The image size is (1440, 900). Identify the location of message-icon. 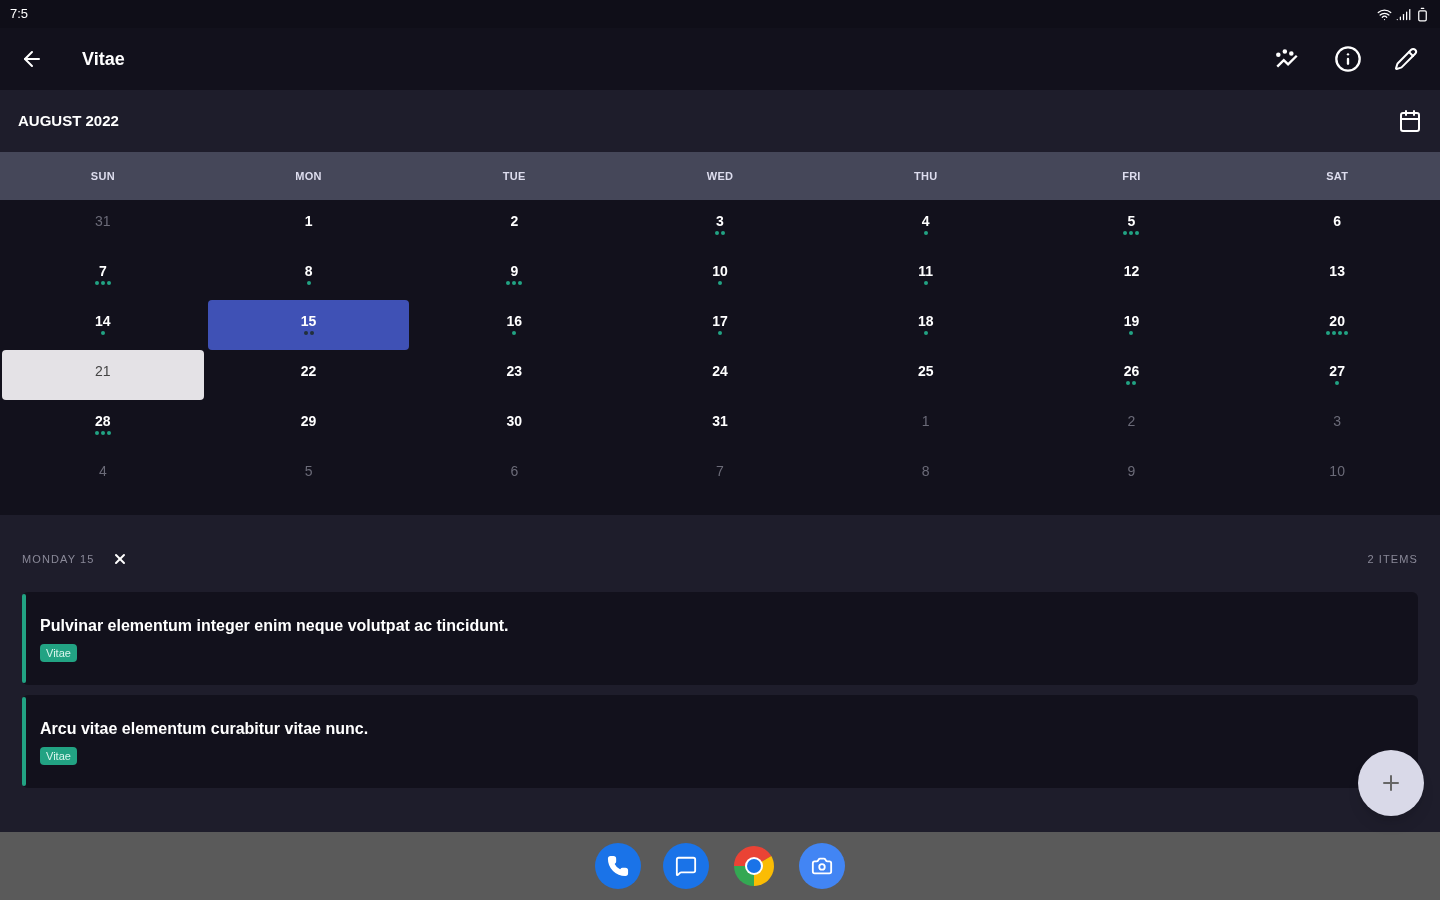
(686, 866).